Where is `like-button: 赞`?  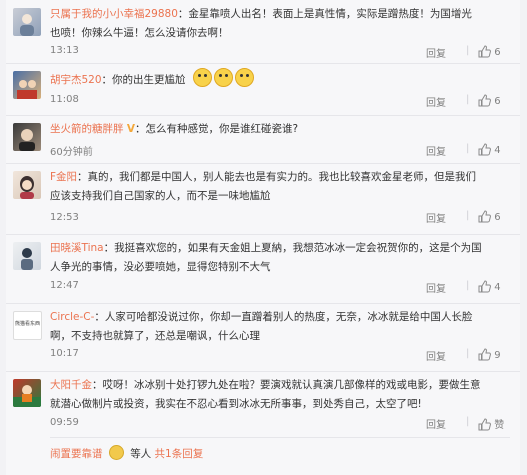
like-button: 赞 is located at coordinates (491, 423).